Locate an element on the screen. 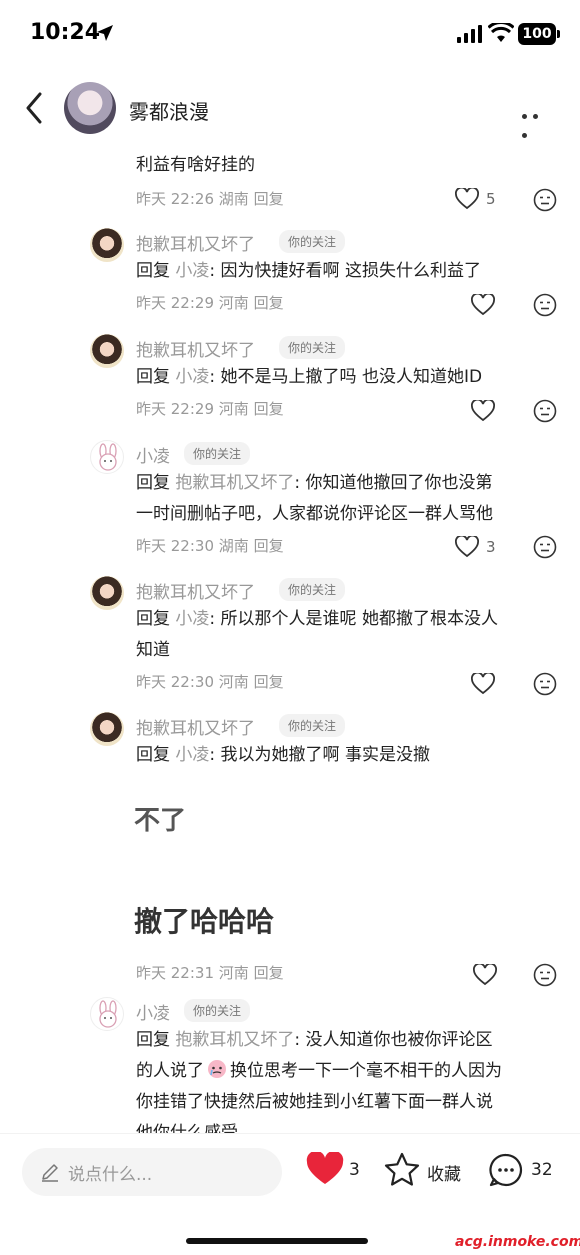  bunny-avatar-icon is located at coordinates (108, 1014).